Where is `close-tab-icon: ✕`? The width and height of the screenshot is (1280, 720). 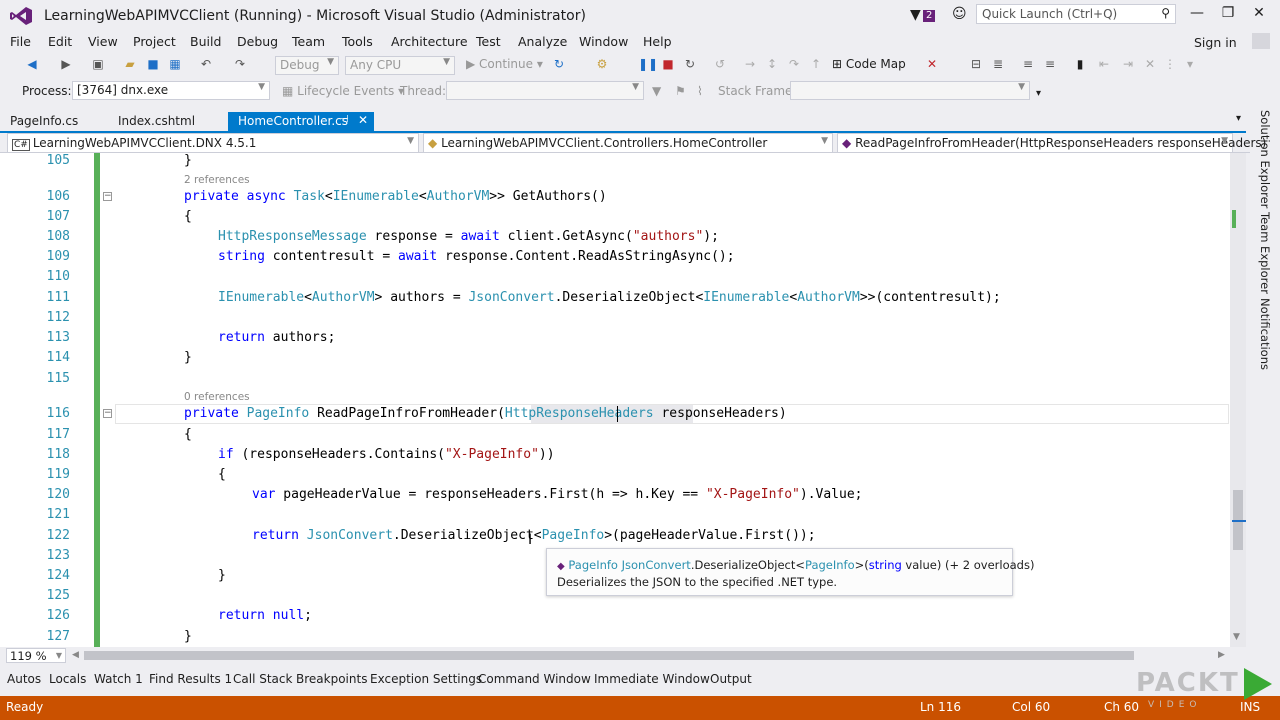
close-tab-icon: ✕ is located at coordinates (363, 120).